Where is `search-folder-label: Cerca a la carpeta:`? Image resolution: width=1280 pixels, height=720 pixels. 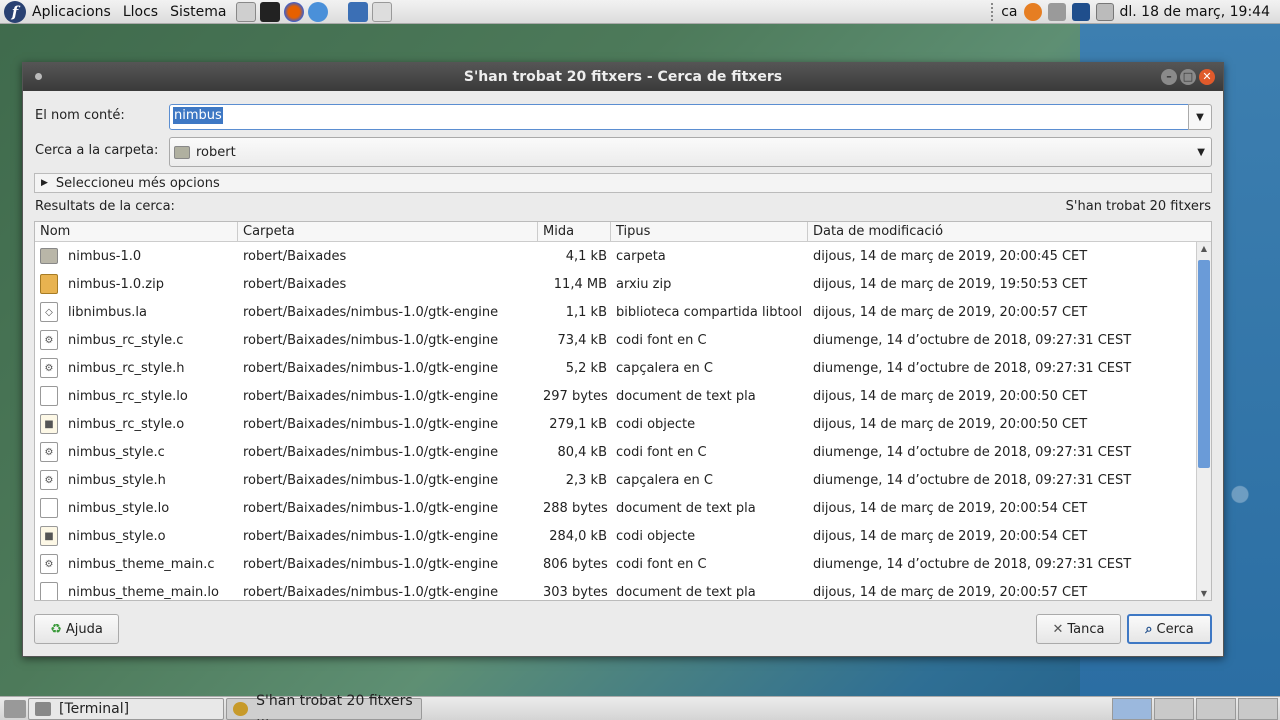 search-folder-label: Cerca a la carpeta: is located at coordinates (97, 150).